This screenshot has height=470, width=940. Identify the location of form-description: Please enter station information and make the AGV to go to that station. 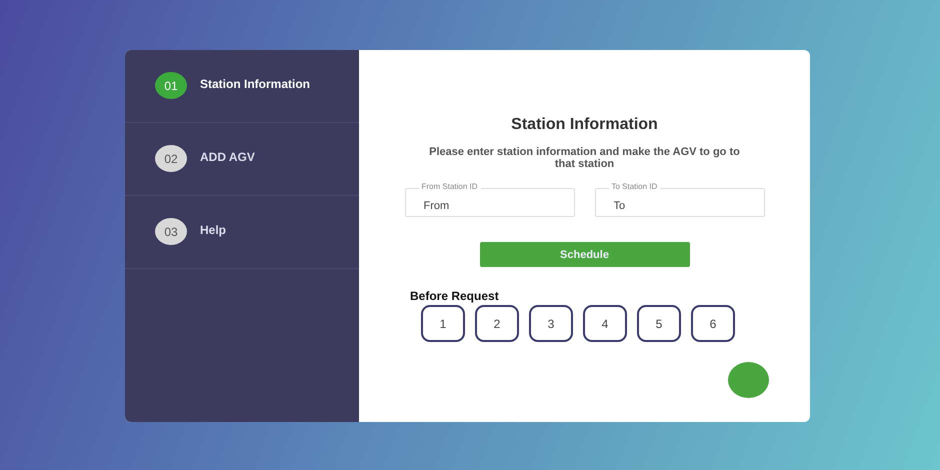
(584, 158).